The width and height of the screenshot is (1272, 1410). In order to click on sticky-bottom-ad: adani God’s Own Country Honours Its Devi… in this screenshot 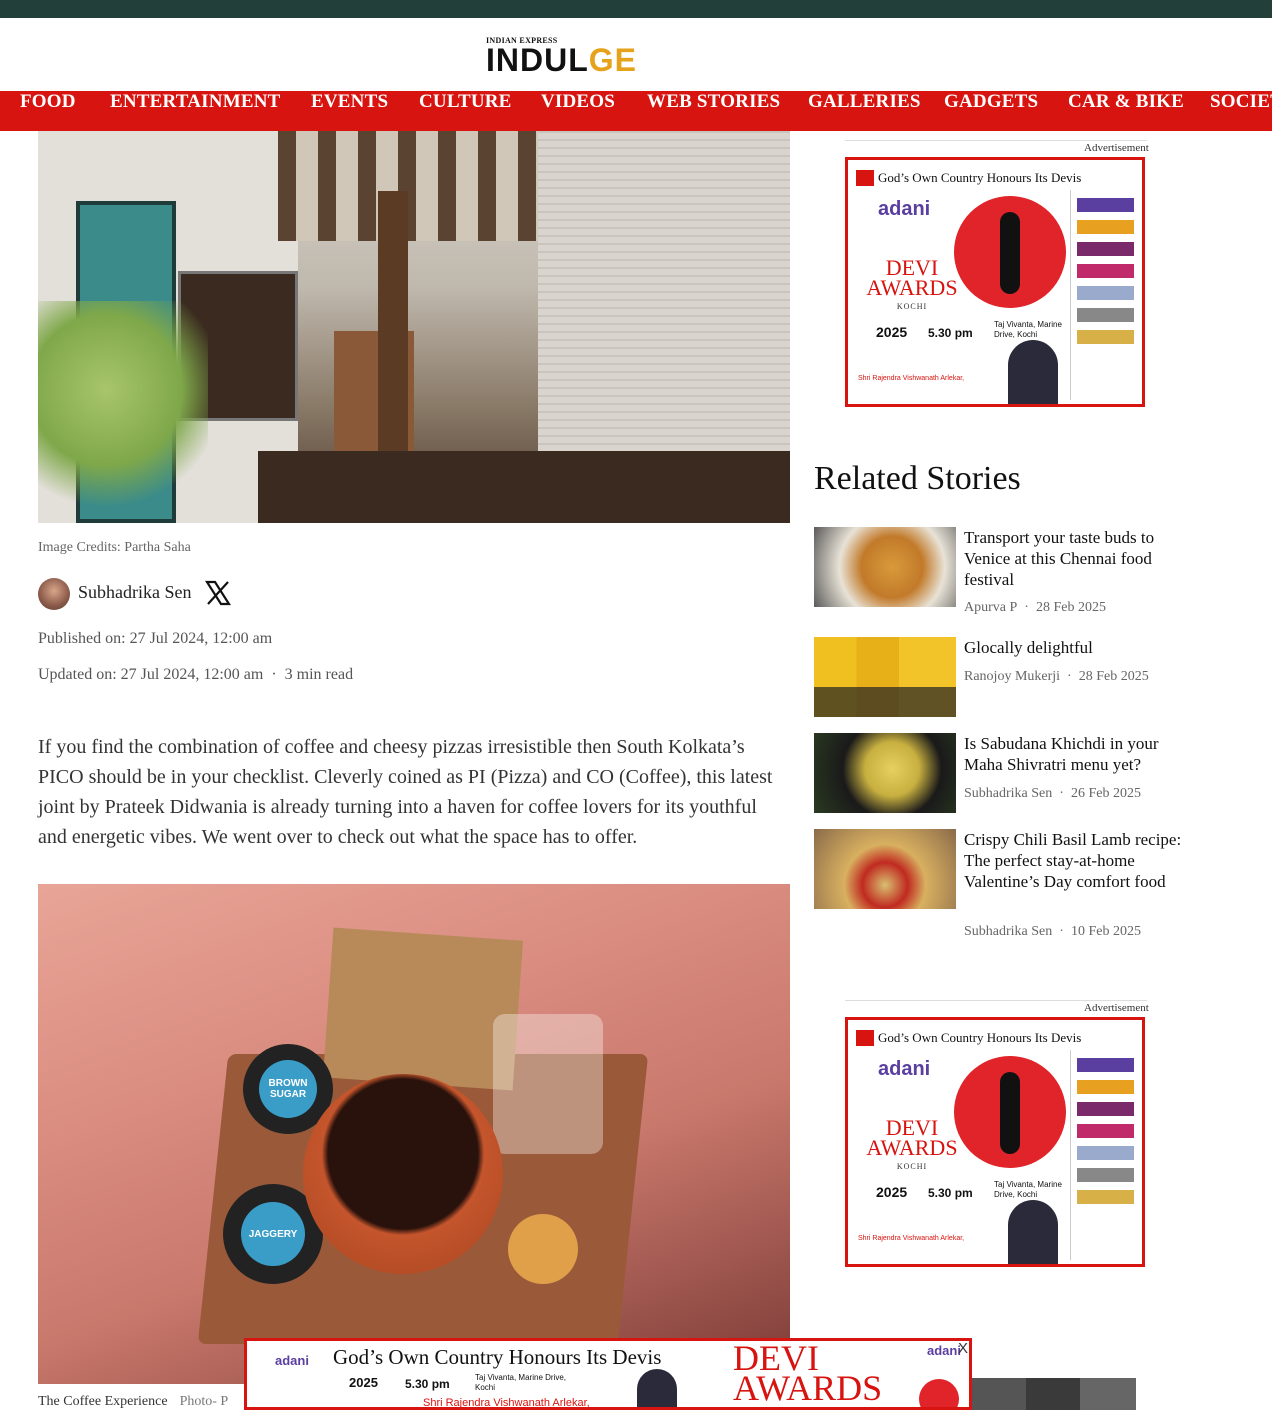, I will do `click(608, 1374)`.